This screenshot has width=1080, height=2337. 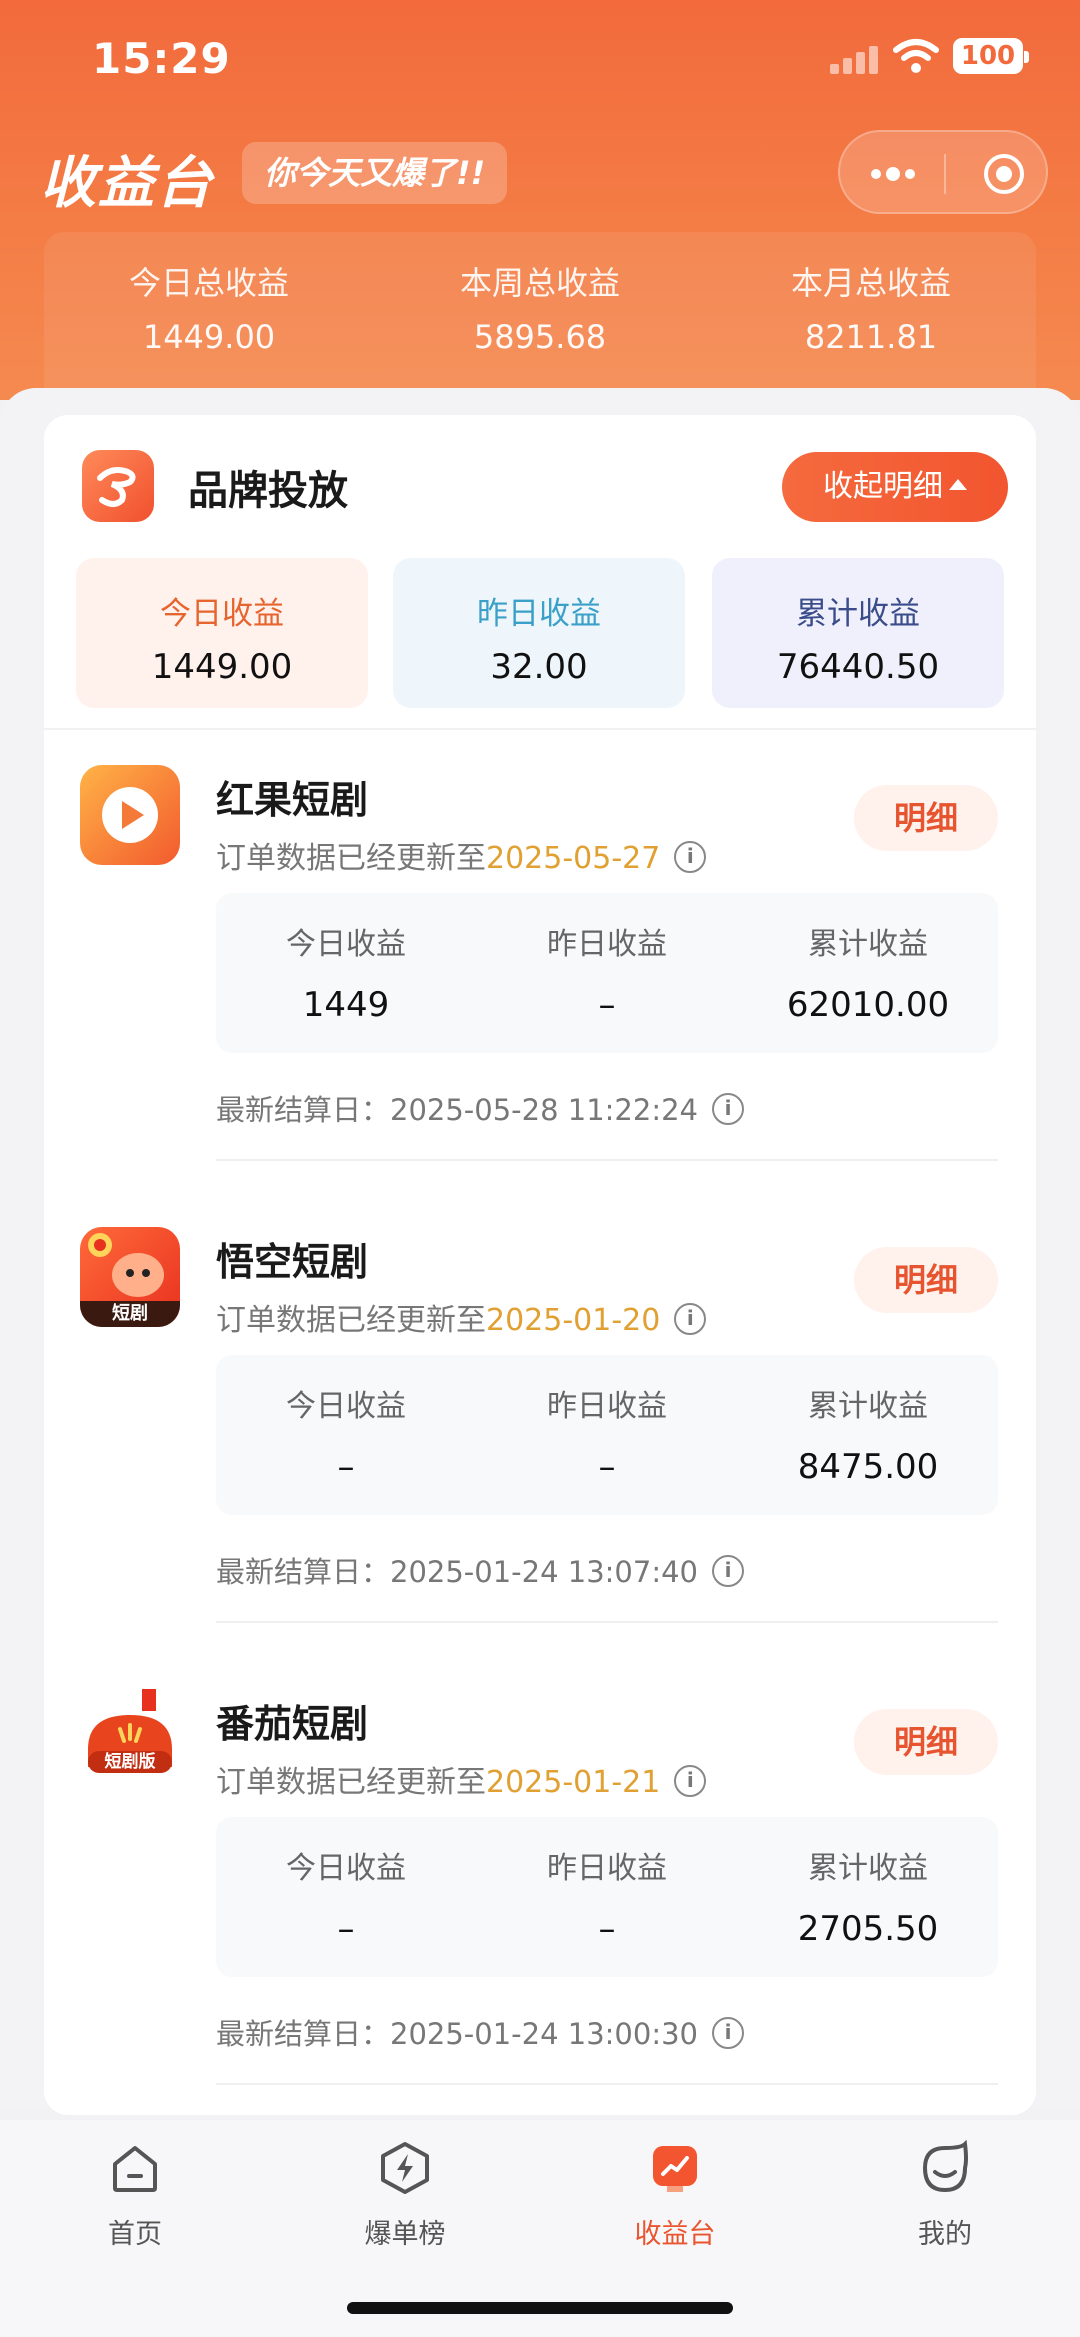 What do you see at coordinates (540, 60) in the screenshot?
I see `status-bar: 15:29 100` at bounding box center [540, 60].